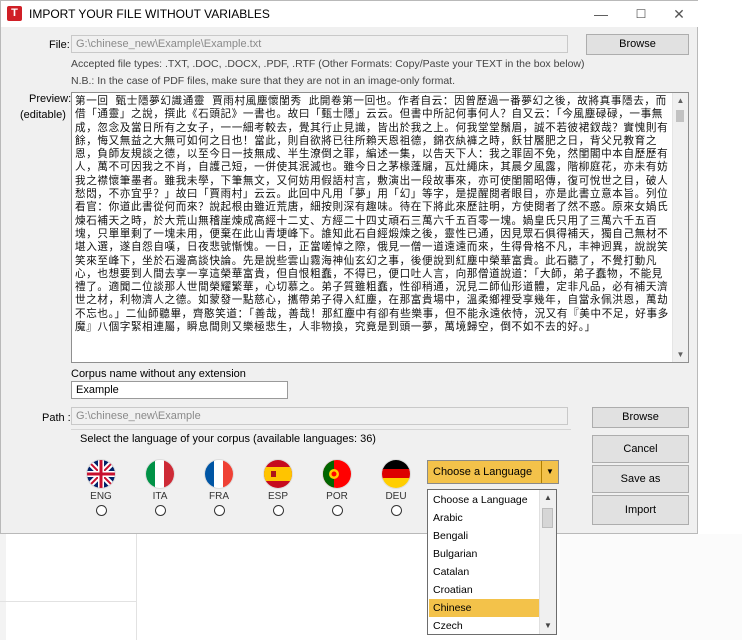 This screenshot has height=640, width=742. Describe the element at coordinates (101, 474) in the screenshot. I see `uk-flag-icon` at that location.